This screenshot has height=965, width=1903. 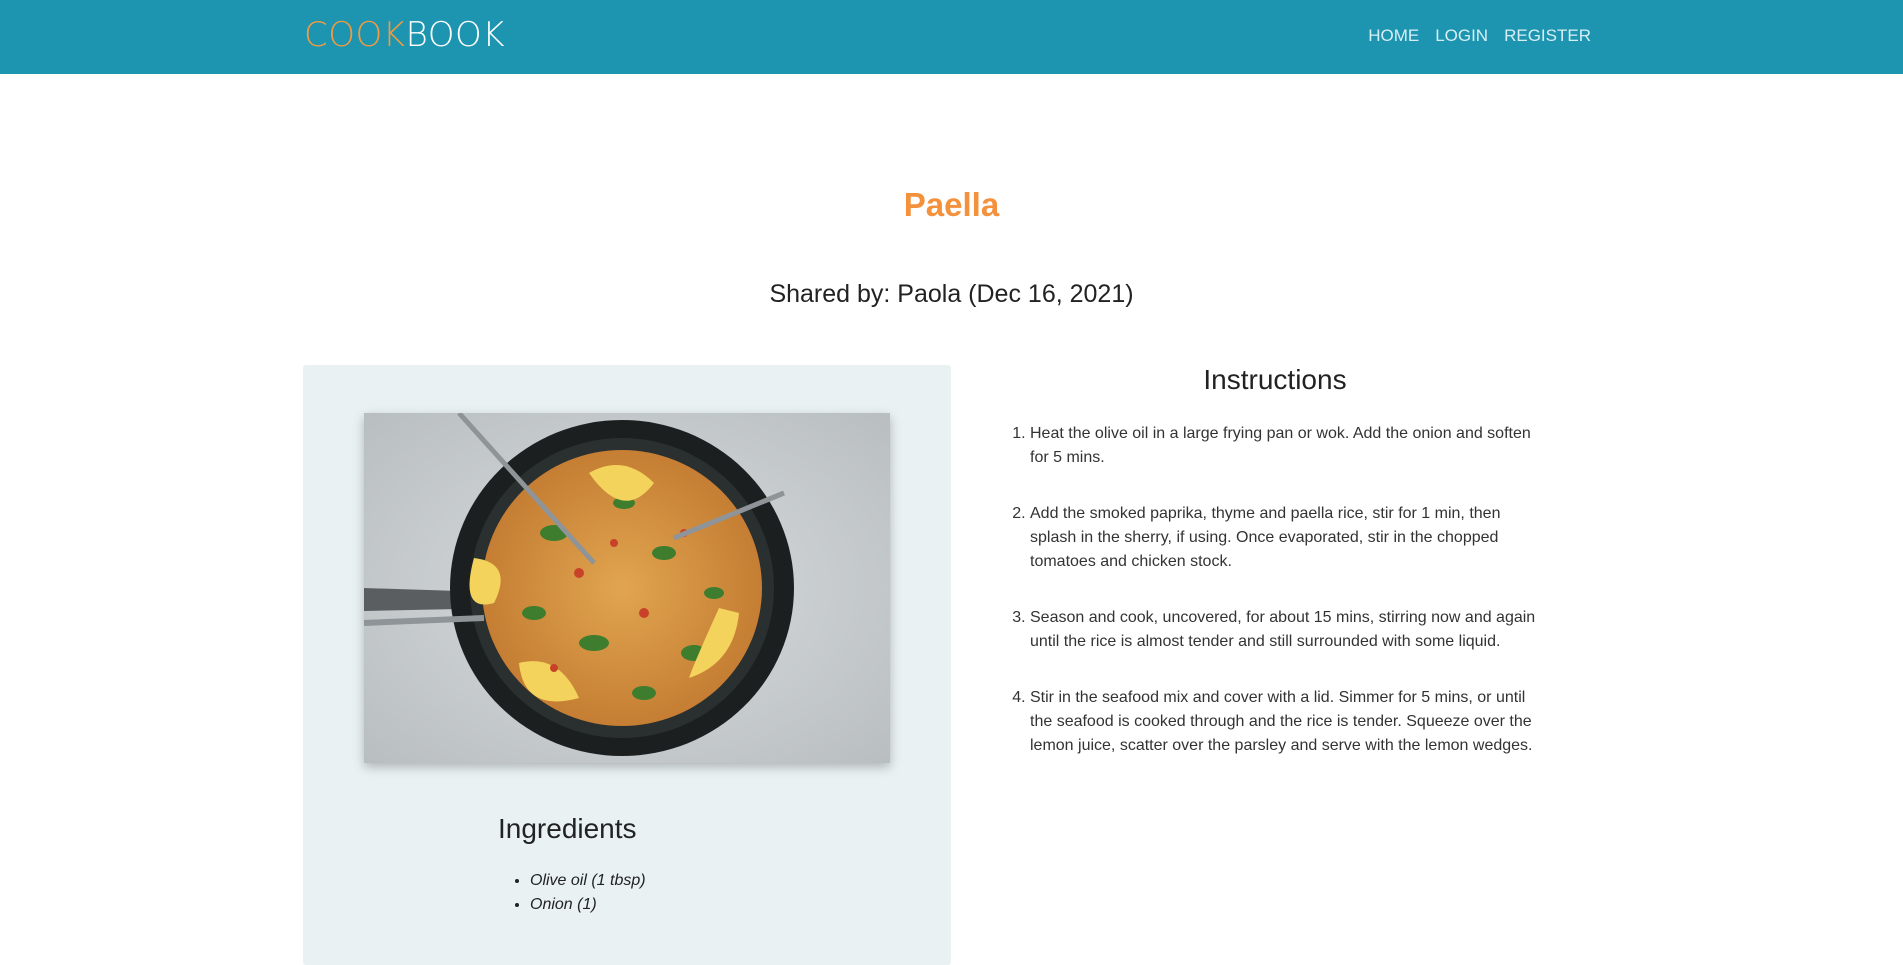 What do you see at coordinates (567, 828) in the screenshot?
I see `ingredients-heading: Ingredients` at bounding box center [567, 828].